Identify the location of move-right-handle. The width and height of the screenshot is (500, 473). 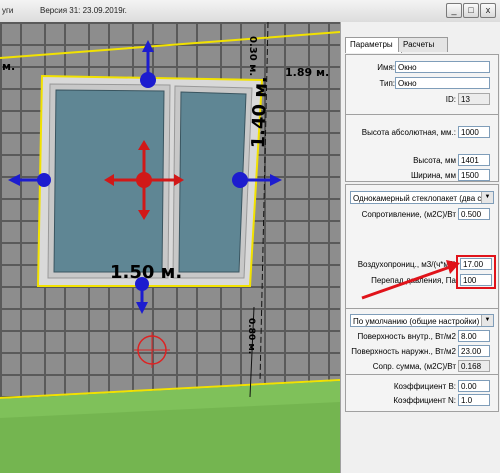
(240, 180).